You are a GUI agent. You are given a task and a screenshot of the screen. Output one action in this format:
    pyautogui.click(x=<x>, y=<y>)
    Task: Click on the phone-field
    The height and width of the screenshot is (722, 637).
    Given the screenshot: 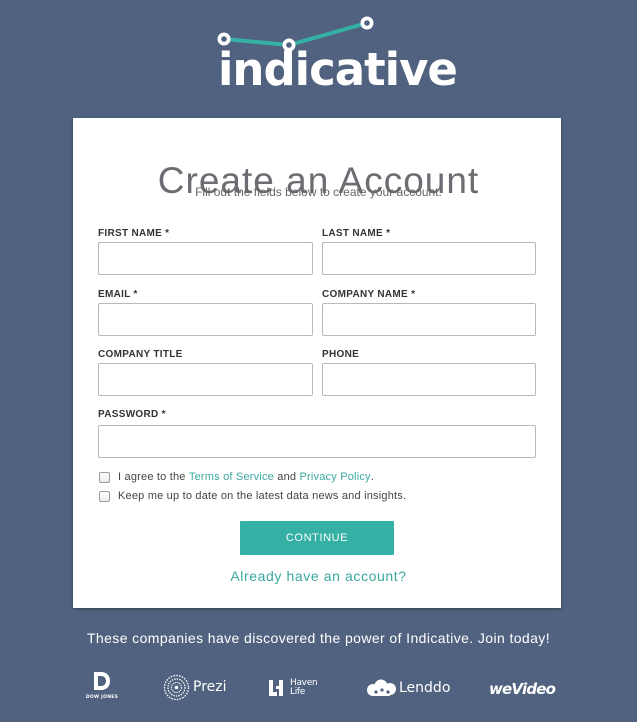 What is the action you would take?
    pyautogui.click(x=429, y=379)
    